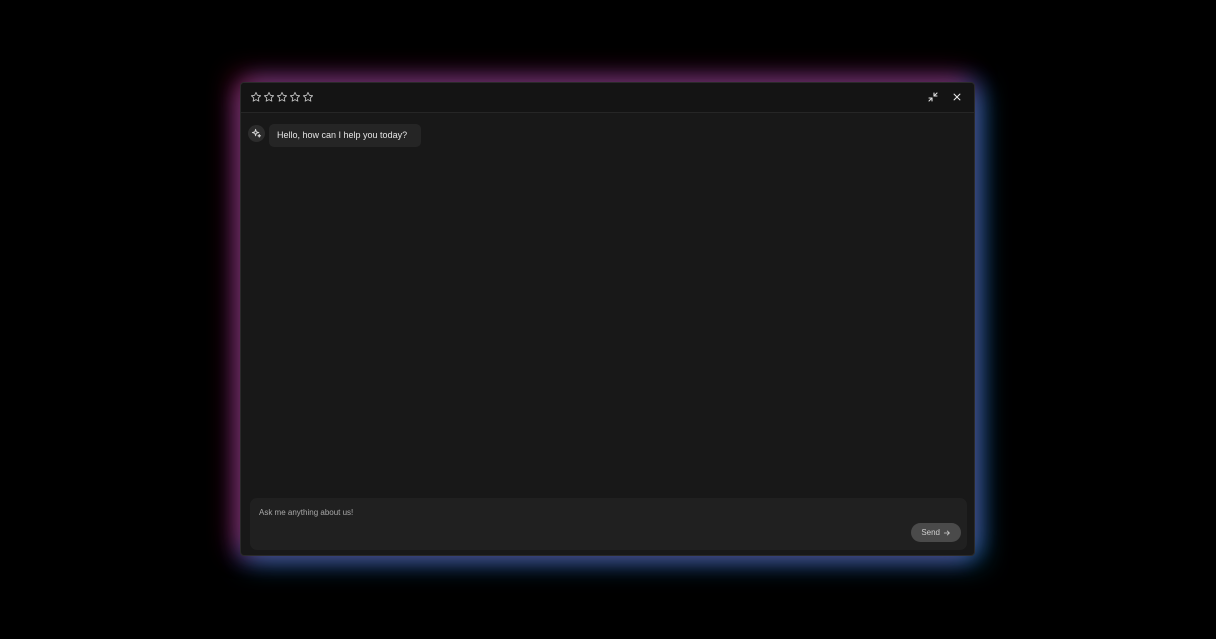 The width and height of the screenshot is (1216, 639). I want to click on assistant-avatar, so click(256, 133).